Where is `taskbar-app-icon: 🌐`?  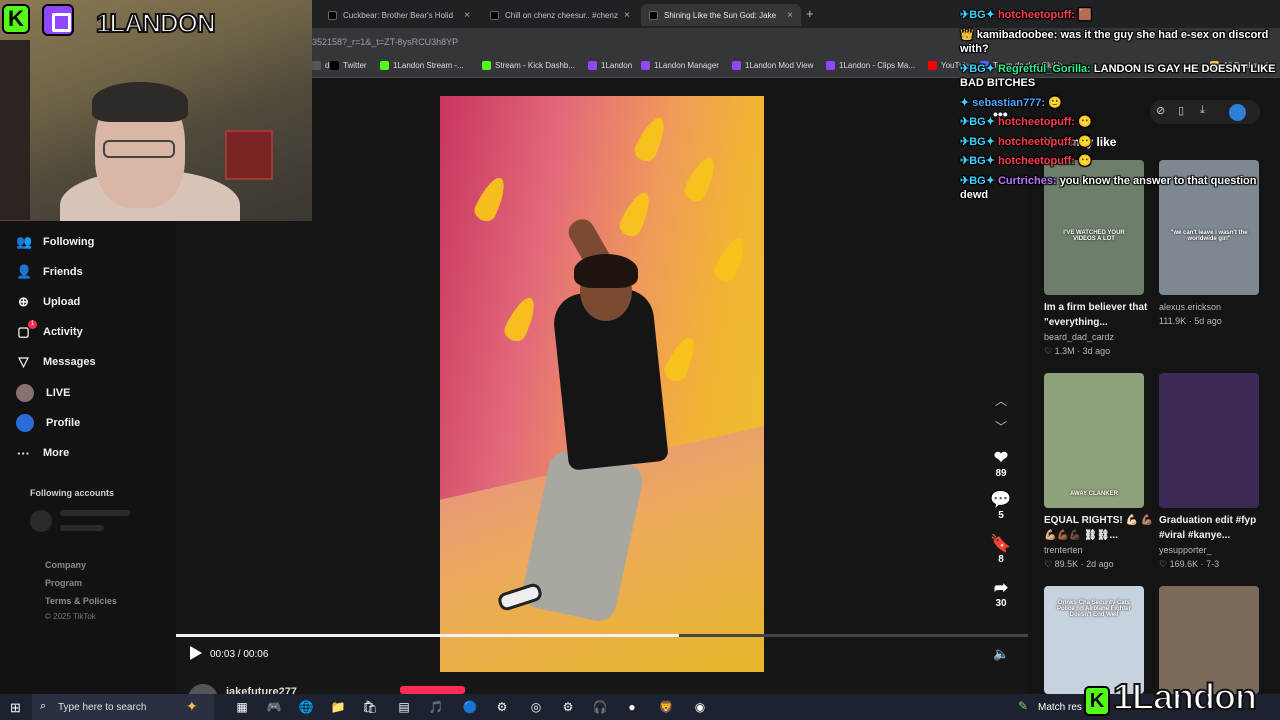 taskbar-app-icon: 🌐 is located at coordinates (306, 707).